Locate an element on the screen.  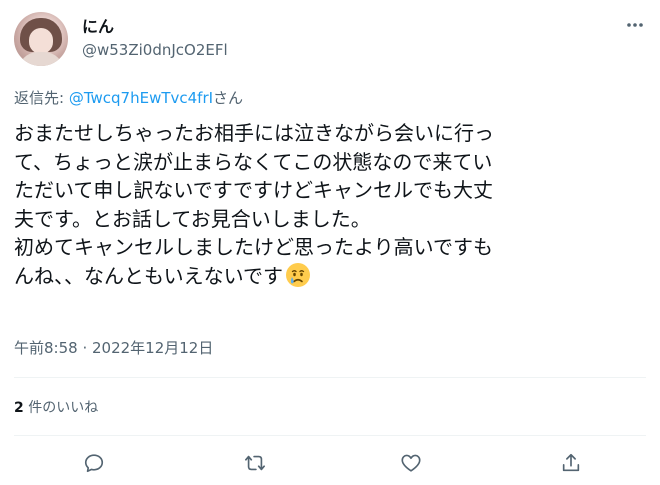
share-button is located at coordinates (571, 463).